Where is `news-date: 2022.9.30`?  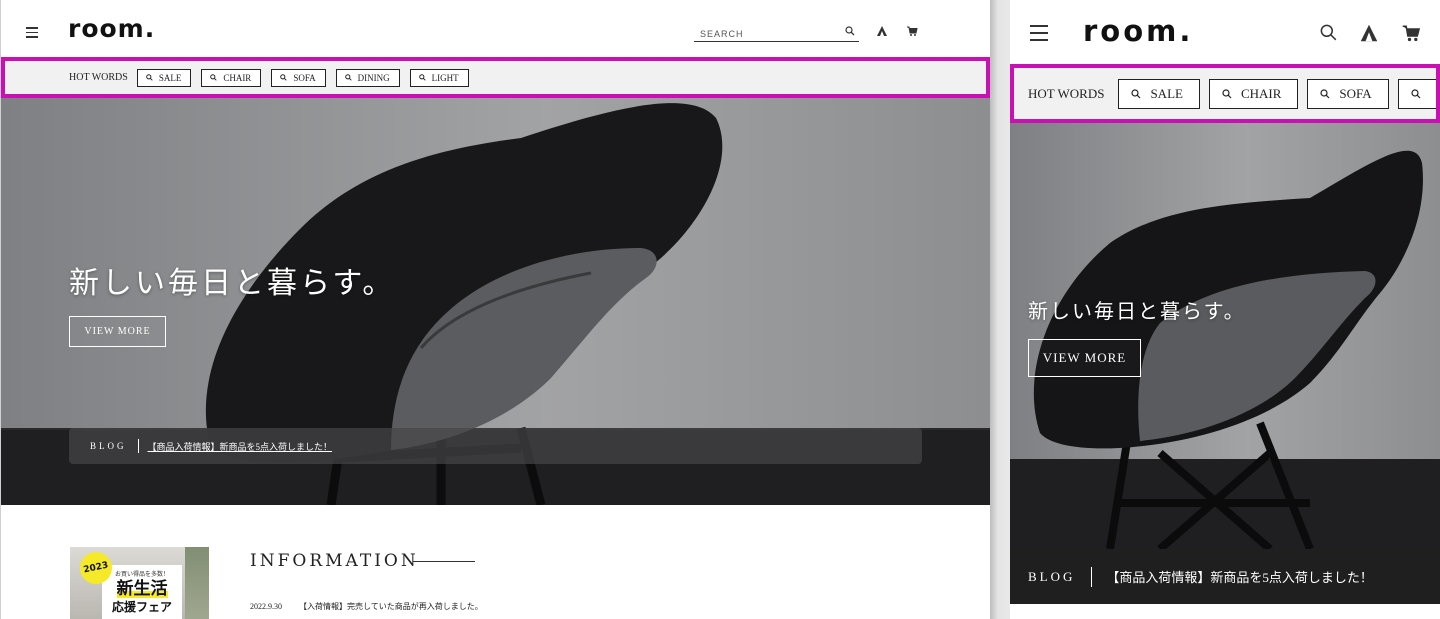 news-date: 2022.9.30 is located at coordinates (266, 606).